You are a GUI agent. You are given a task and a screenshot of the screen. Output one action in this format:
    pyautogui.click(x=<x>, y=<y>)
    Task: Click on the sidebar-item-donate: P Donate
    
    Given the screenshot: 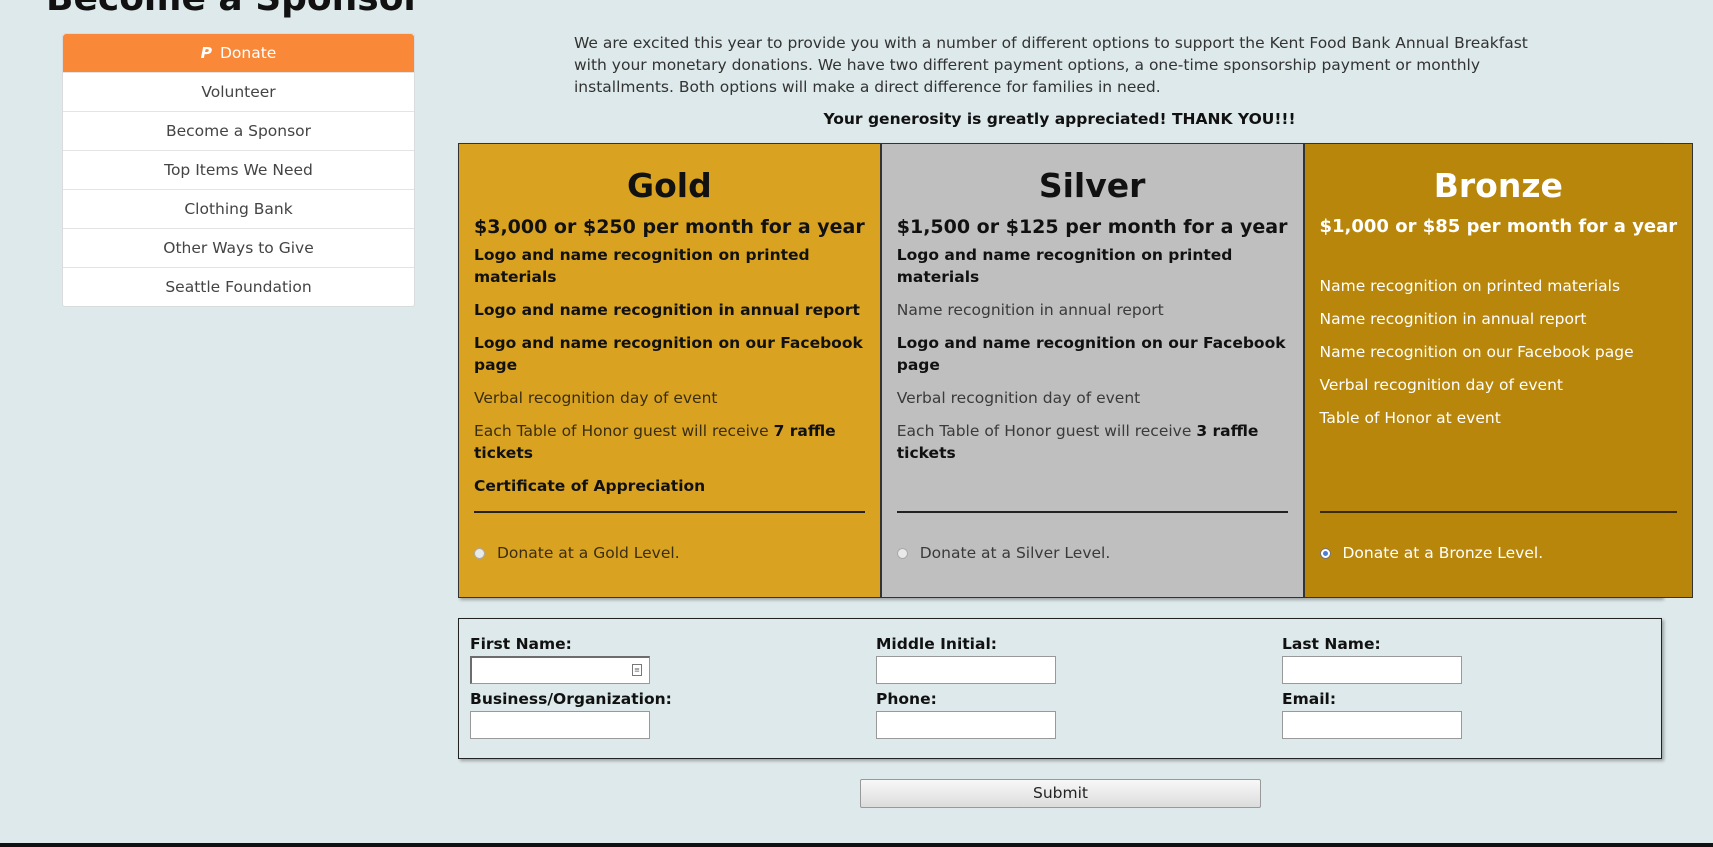 What is the action you would take?
    pyautogui.click(x=238, y=53)
    